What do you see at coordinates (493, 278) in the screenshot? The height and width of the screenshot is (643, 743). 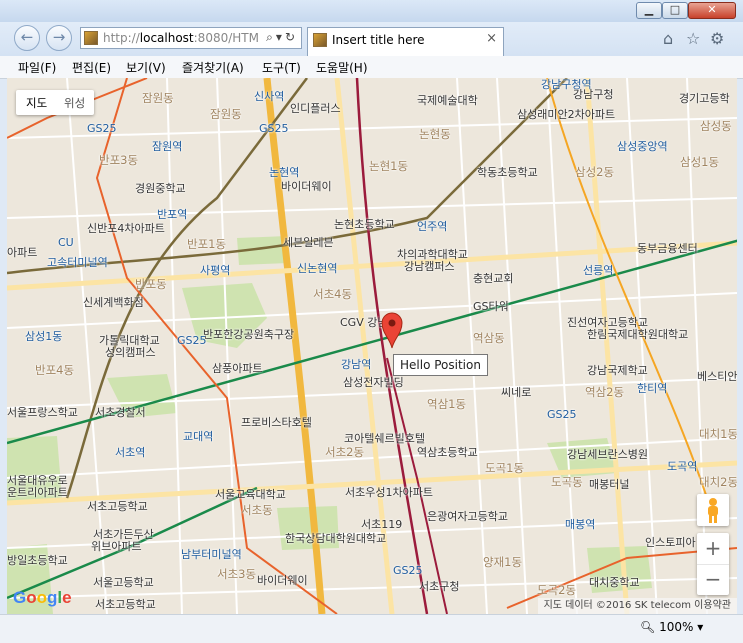 I see `map-label: 충현교회` at bounding box center [493, 278].